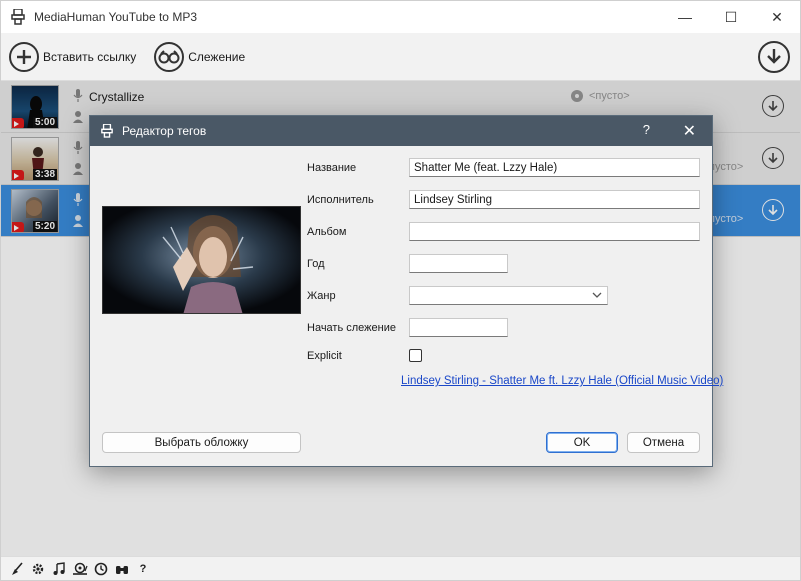 The image size is (801, 581). What do you see at coordinates (324, 356) in the screenshot?
I see `explicit-label: Explicit` at bounding box center [324, 356].